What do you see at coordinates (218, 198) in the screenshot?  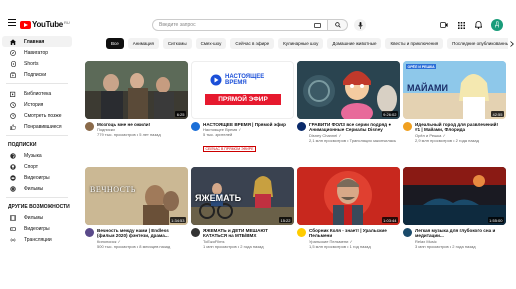 I see `thumbnail-caption: ЯЖЕМАТЬ` at bounding box center [218, 198].